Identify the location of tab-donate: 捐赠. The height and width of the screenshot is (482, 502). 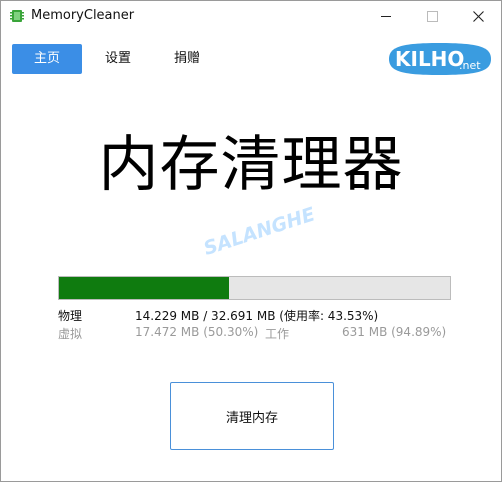
(187, 59).